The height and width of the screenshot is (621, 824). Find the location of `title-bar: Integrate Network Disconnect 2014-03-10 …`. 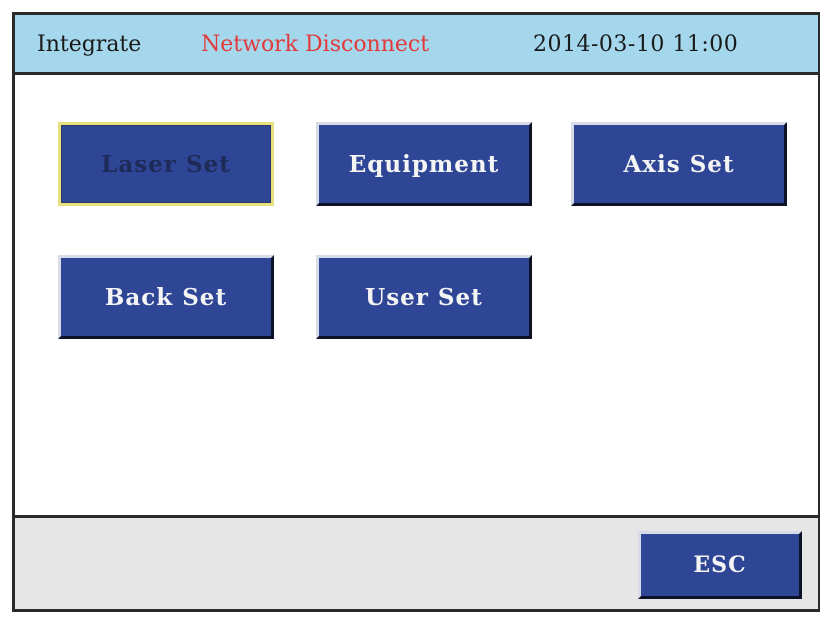

title-bar: Integrate Network Disconnect 2014-03-10 … is located at coordinates (416, 45).